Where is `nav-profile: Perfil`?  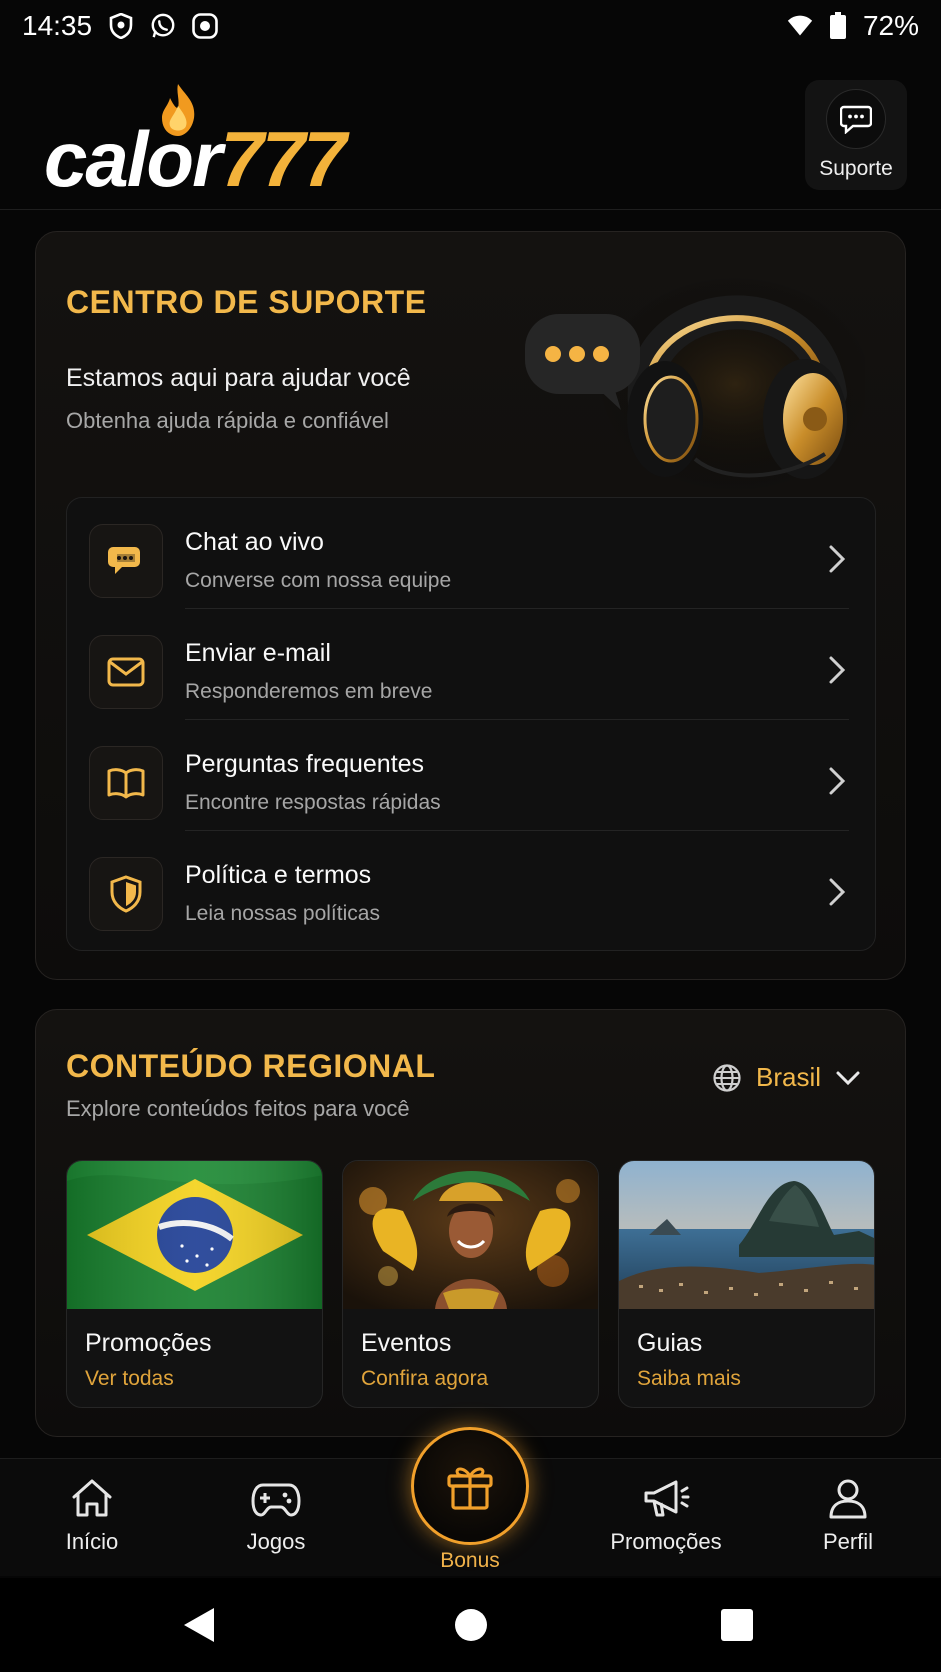
nav-profile: Perfil is located at coordinates (848, 1516).